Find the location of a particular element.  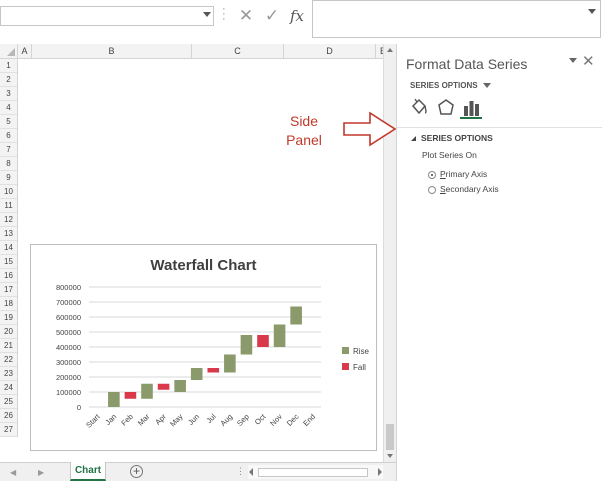

horizontal-scroll-thumb is located at coordinates (313, 472).